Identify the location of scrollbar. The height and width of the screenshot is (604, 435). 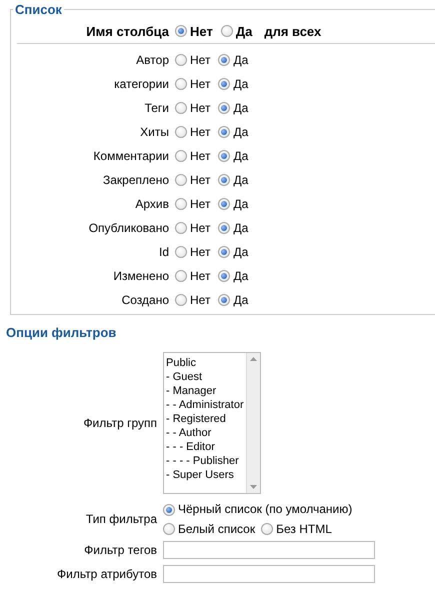
(253, 423).